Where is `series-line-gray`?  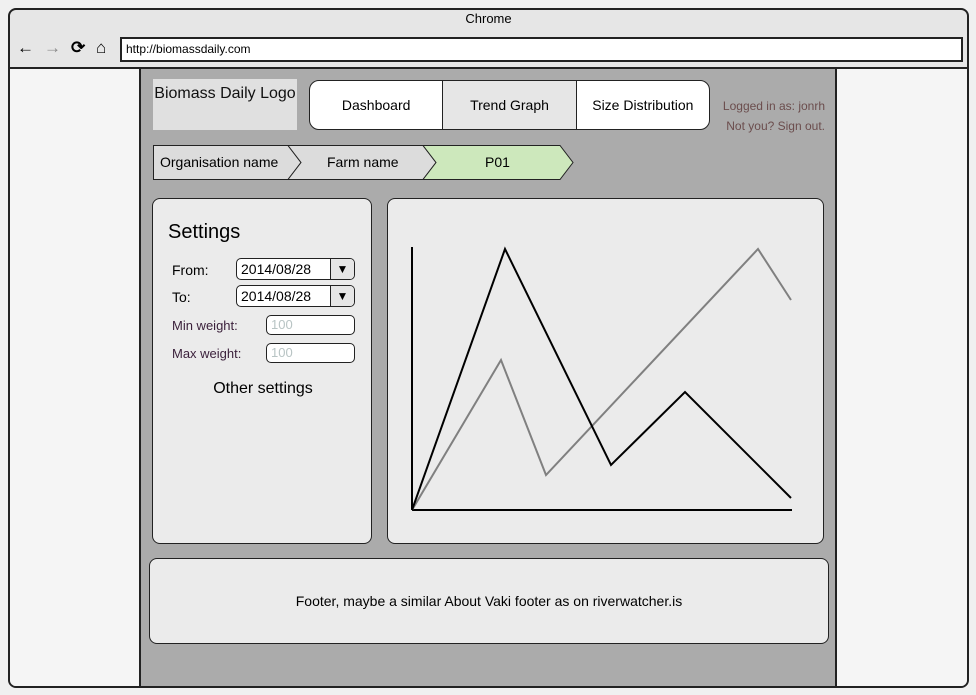 series-line-gray is located at coordinates (601, 379).